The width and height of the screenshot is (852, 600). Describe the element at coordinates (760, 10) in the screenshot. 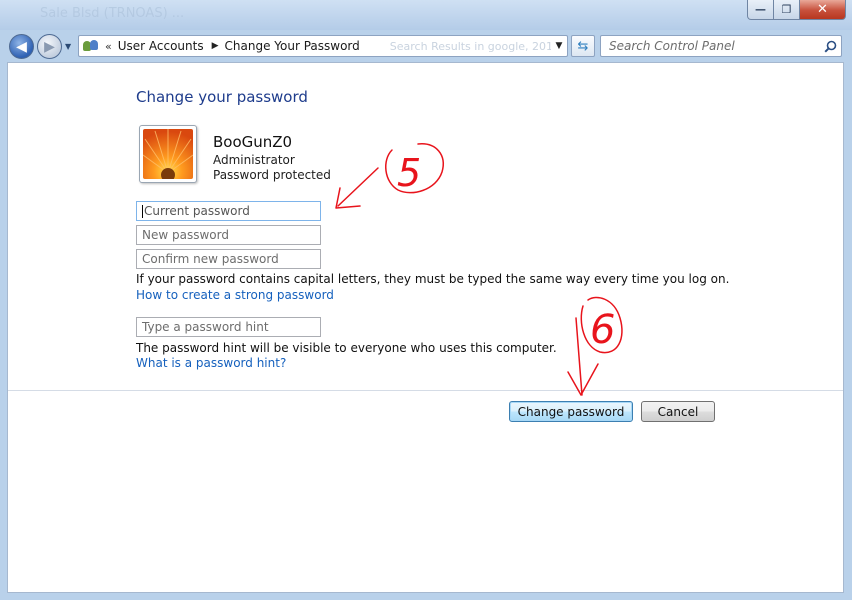

I see `minimize-button: —` at that location.